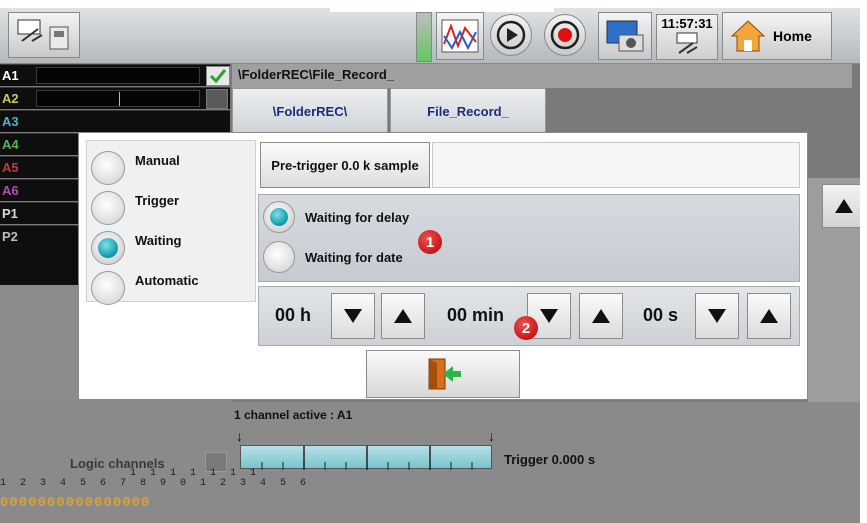 The width and height of the screenshot is (867, 523). I want to click on channel-label: A5, so click(10, 167).